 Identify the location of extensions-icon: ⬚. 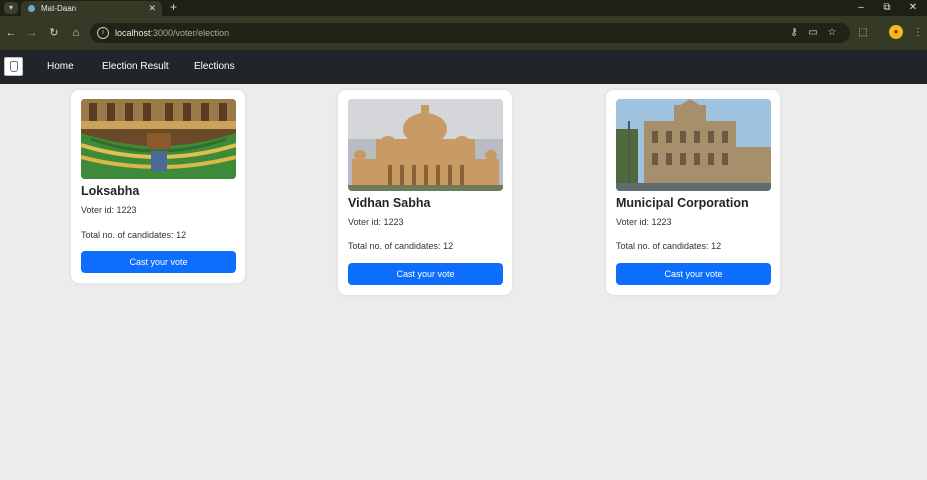
(863, 33).